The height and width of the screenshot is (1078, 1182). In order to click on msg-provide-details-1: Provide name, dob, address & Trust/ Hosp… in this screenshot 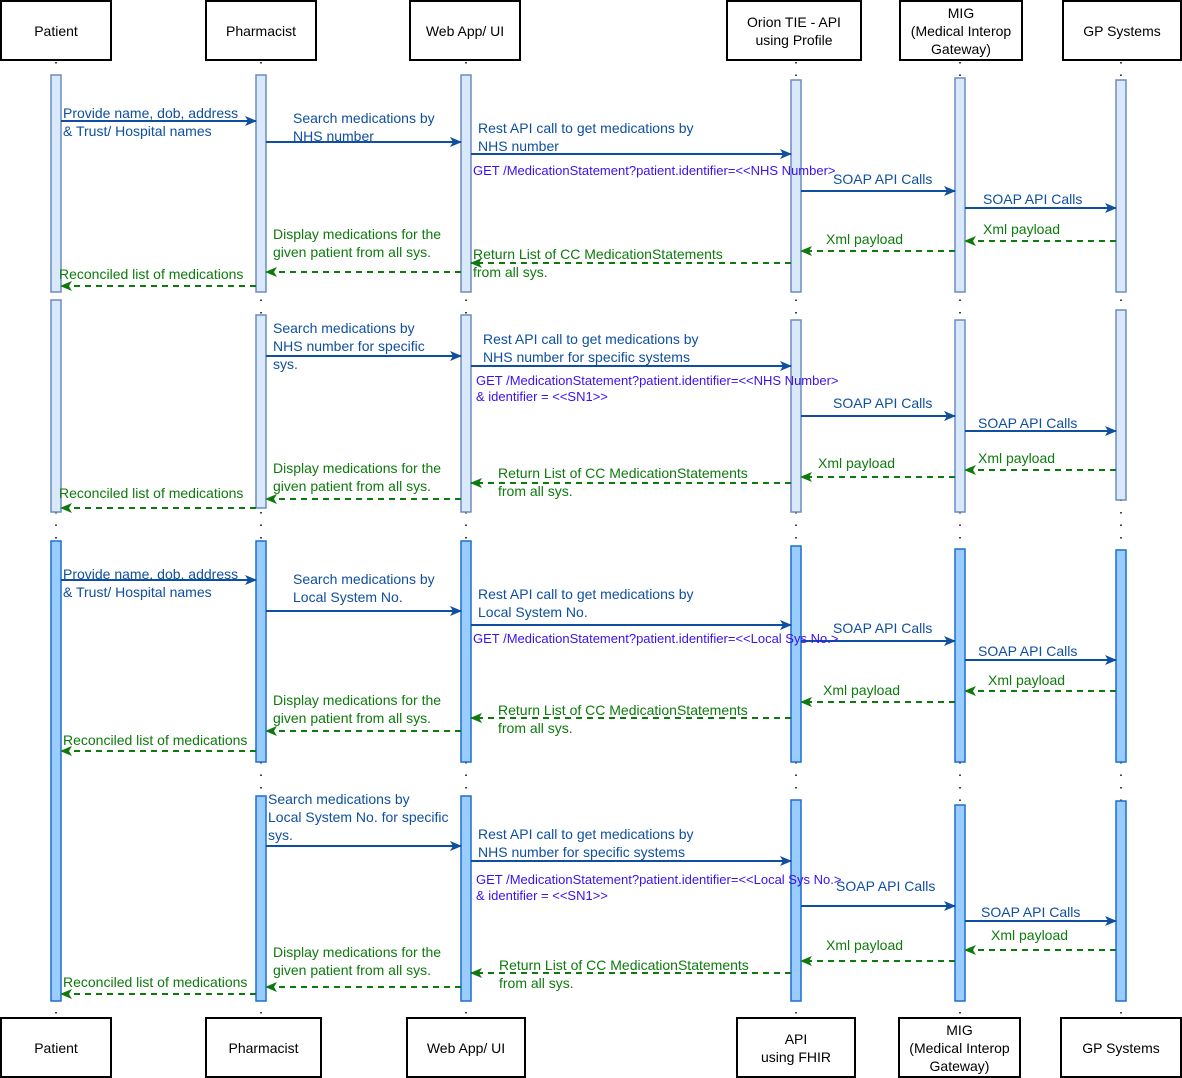, I will do `click(151, 122)`.